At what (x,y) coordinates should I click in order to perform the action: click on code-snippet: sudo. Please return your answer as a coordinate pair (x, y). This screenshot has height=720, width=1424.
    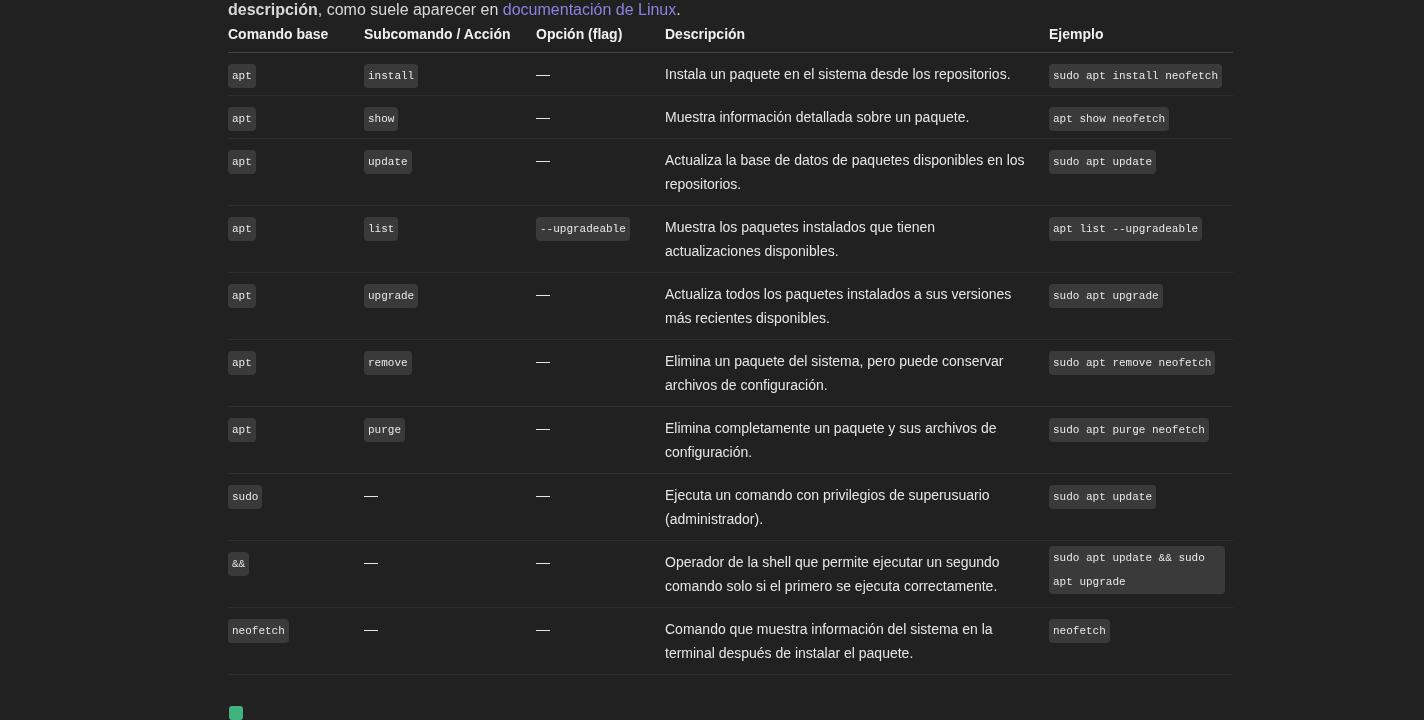
    Looking at the image, I should click on (245, 497).